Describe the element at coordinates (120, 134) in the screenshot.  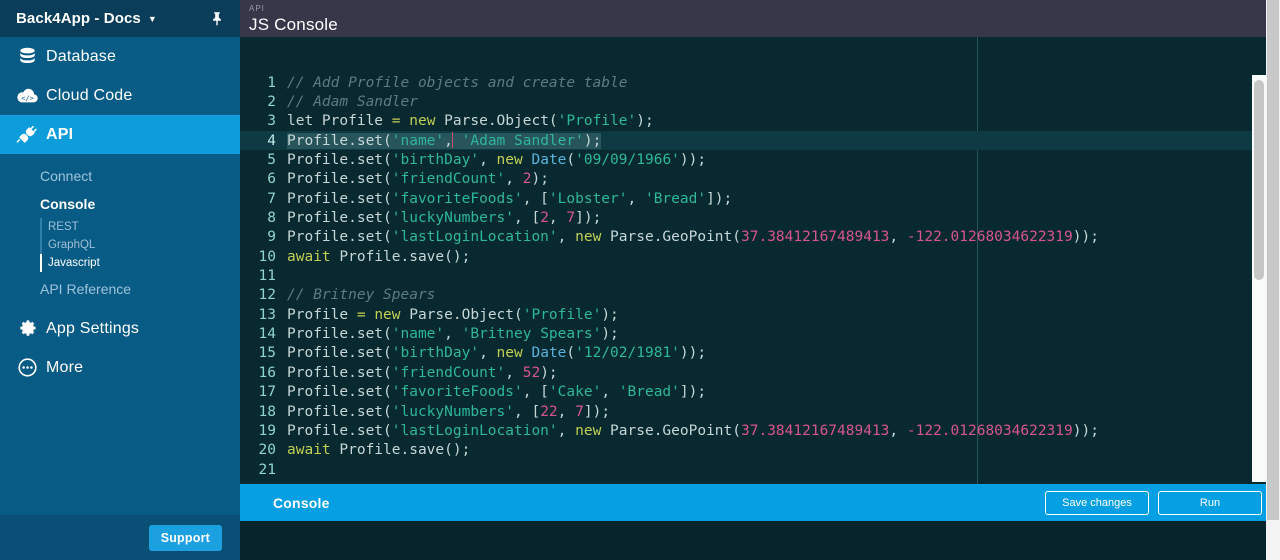
I see `sidebar-item-api: API` at that location.